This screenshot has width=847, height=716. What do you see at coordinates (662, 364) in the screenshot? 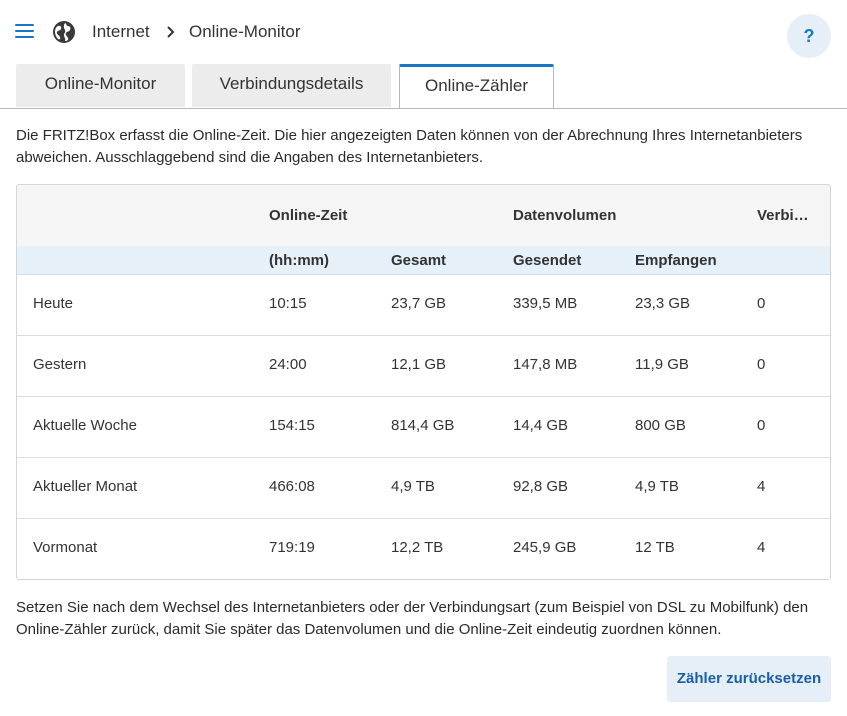
I see `cell-received: 11,9 GB` at bounding box center [662, 364].